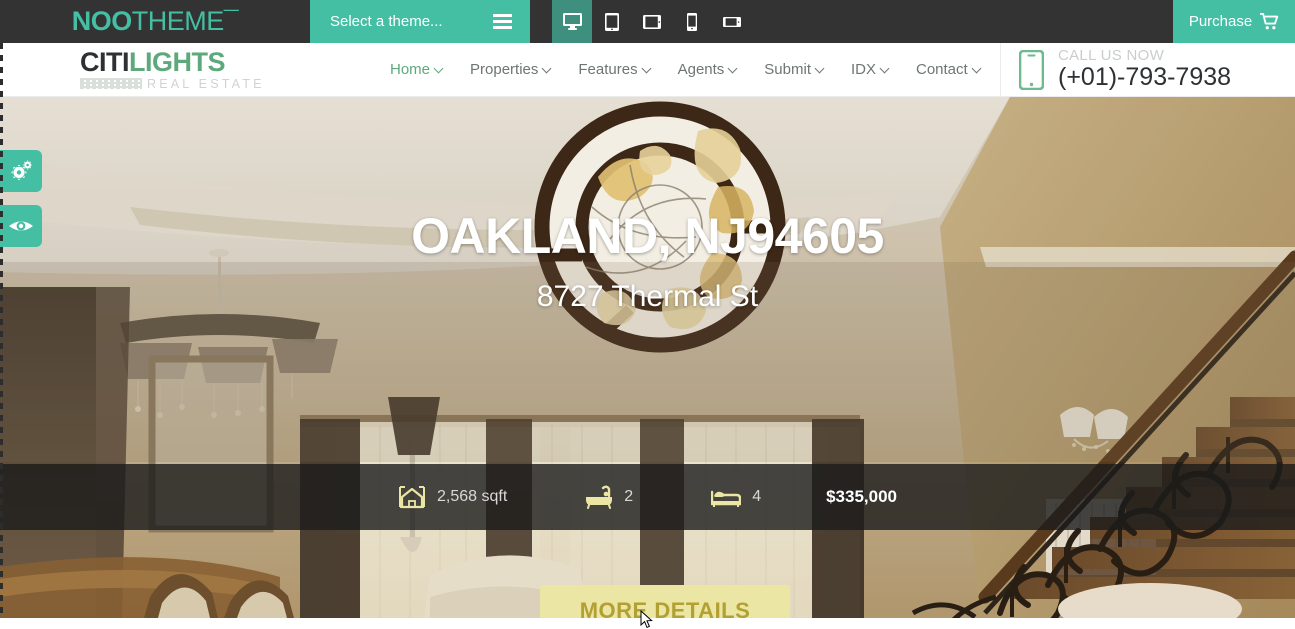  What do you see at coordinates (412, 497) in the screenshot?
I see `house-area-icon` at bounding box center [412, 497].